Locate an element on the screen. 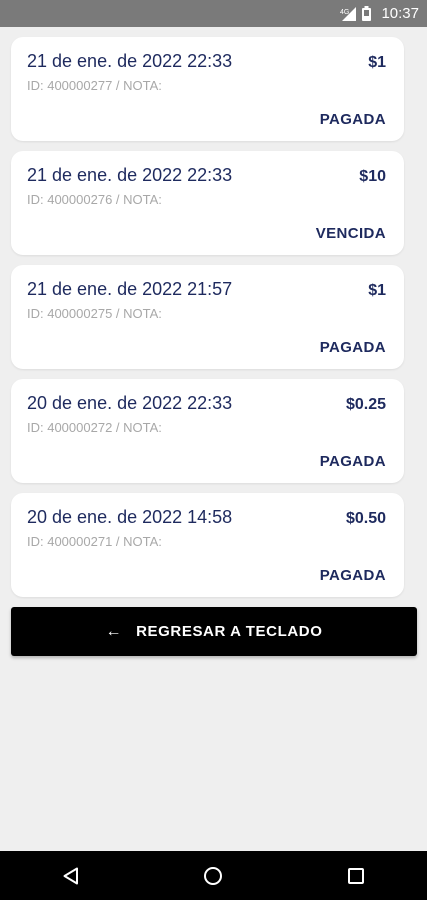 This screenshot has height=900, width=427. invoice-amount: $10 is located at coordinates (372, 176).